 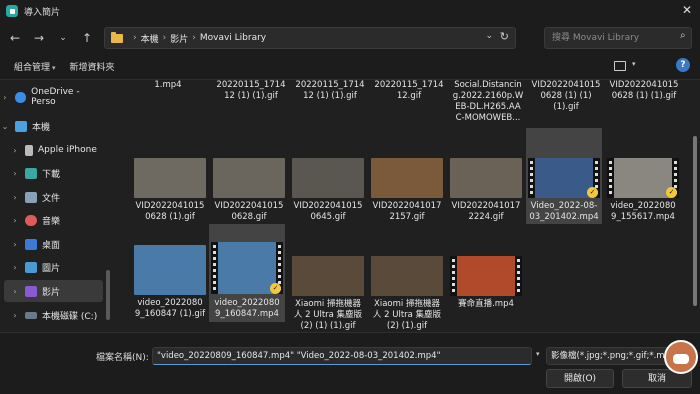 I want to click on file-item: VID2022041015 0628 (1).gif, so click(x=170, y=207).